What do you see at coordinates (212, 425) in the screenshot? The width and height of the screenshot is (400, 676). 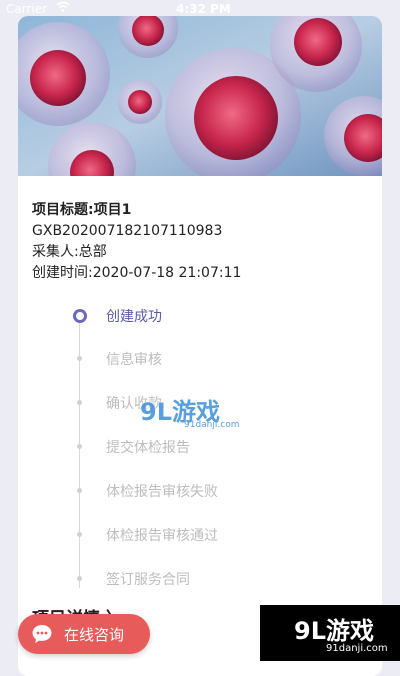 I see `watermark-site: 91danji.com` at bounding box center [212, 425].